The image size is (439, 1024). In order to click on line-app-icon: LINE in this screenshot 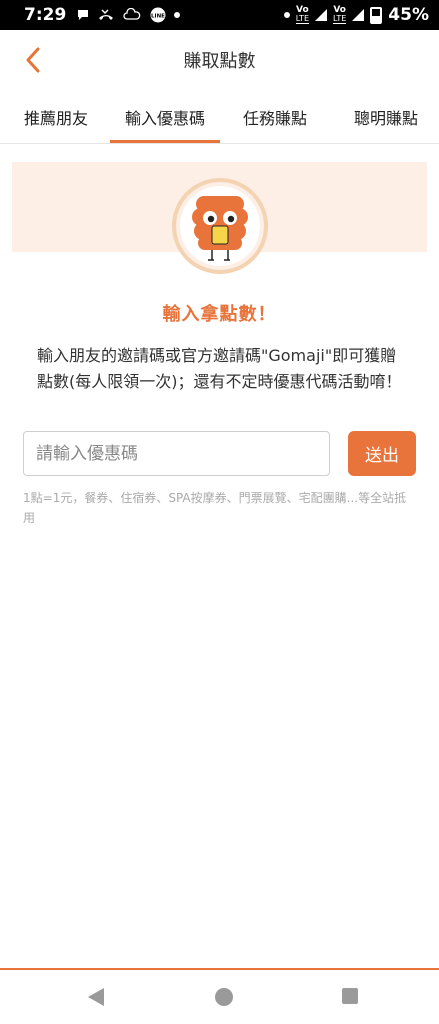, I will do `click(158, 15)`.